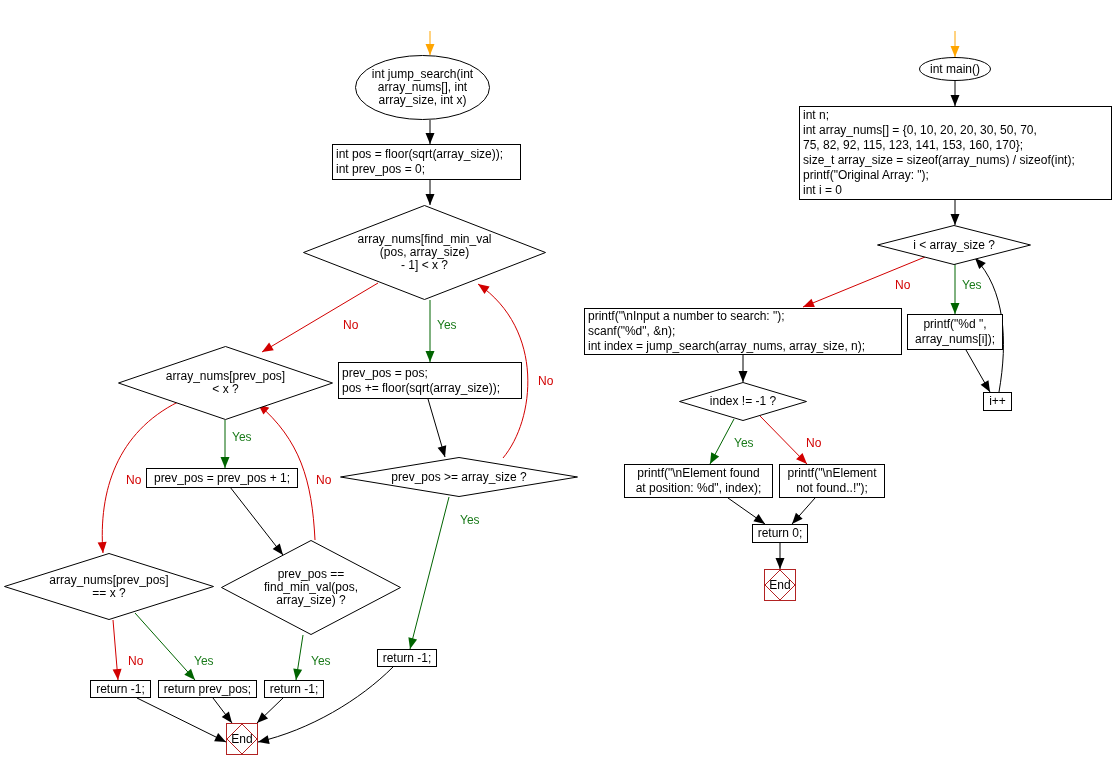  Describe the element at coordinates (698, 481) in the screenshot. I see `process-step: printf("\nElement found at position: %d", index);` at that location.